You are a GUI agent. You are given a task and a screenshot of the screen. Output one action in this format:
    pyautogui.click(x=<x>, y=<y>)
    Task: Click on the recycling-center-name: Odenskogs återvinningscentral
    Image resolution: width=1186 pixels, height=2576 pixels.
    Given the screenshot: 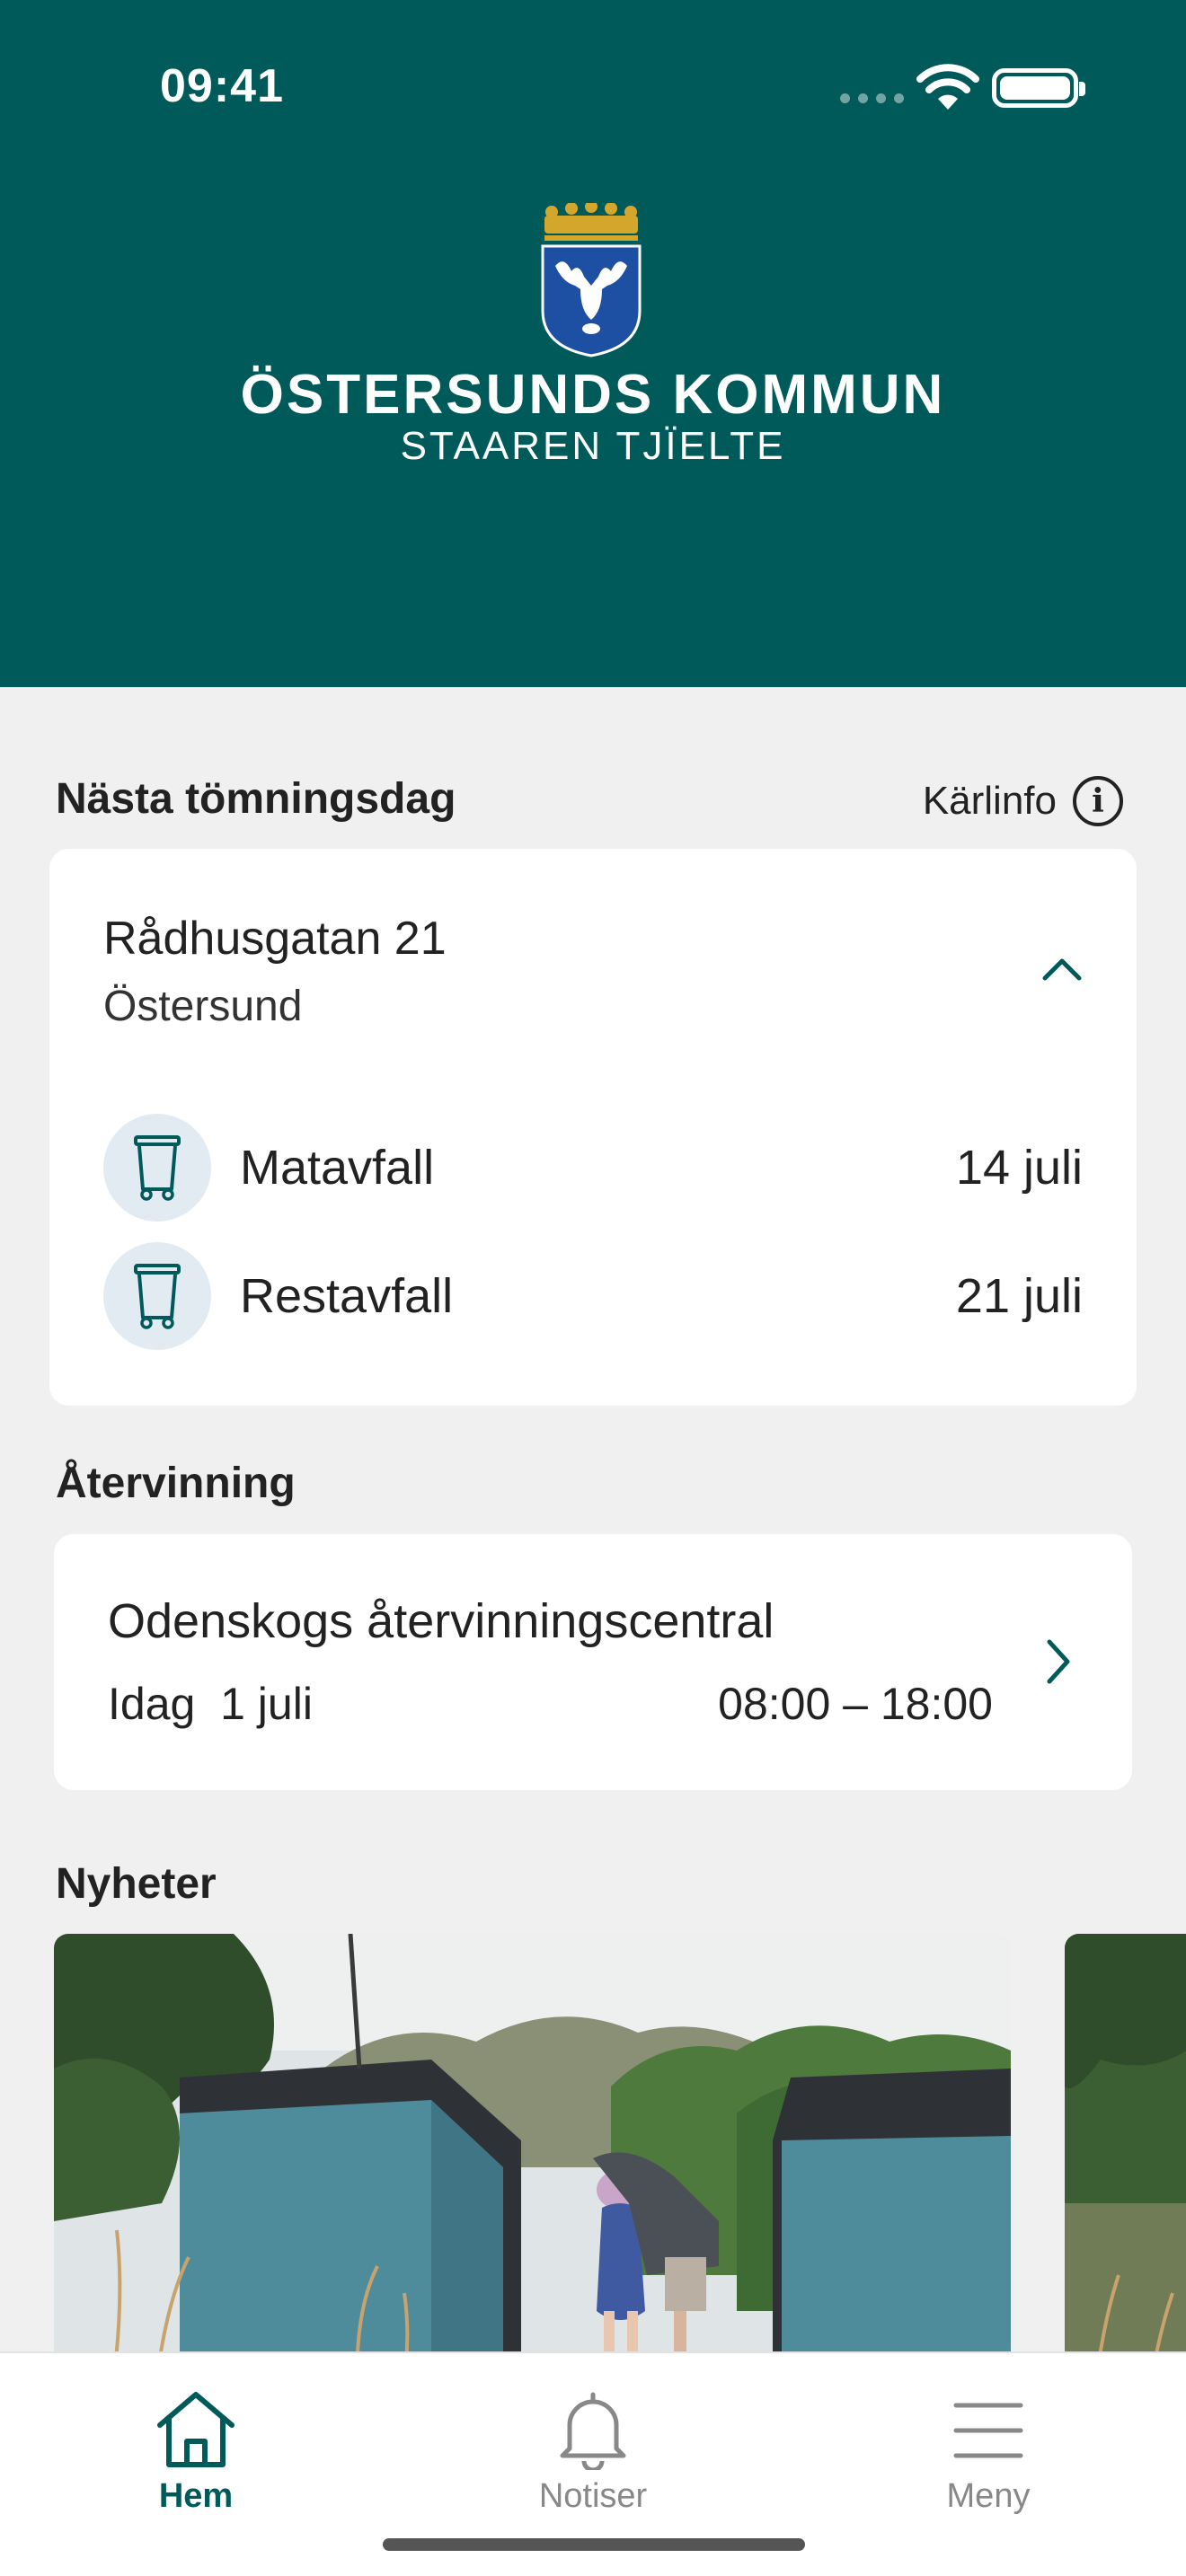 What is the action you would take?
    pyautogui.click(x=441, y=1621)
    